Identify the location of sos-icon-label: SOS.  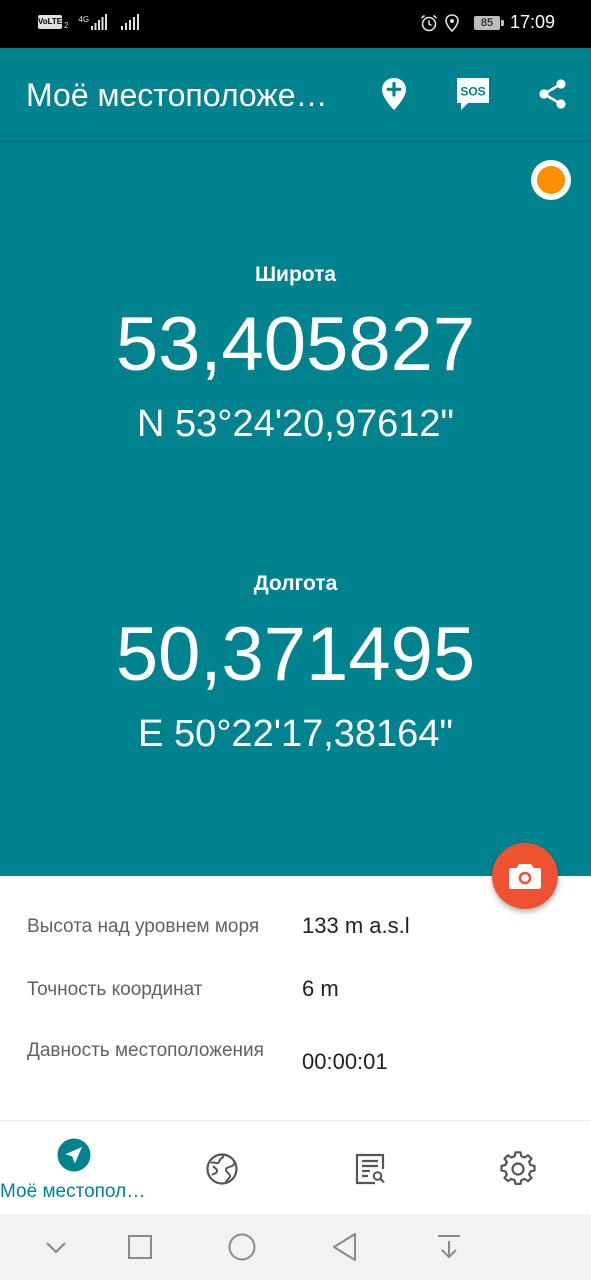
(472, 92).